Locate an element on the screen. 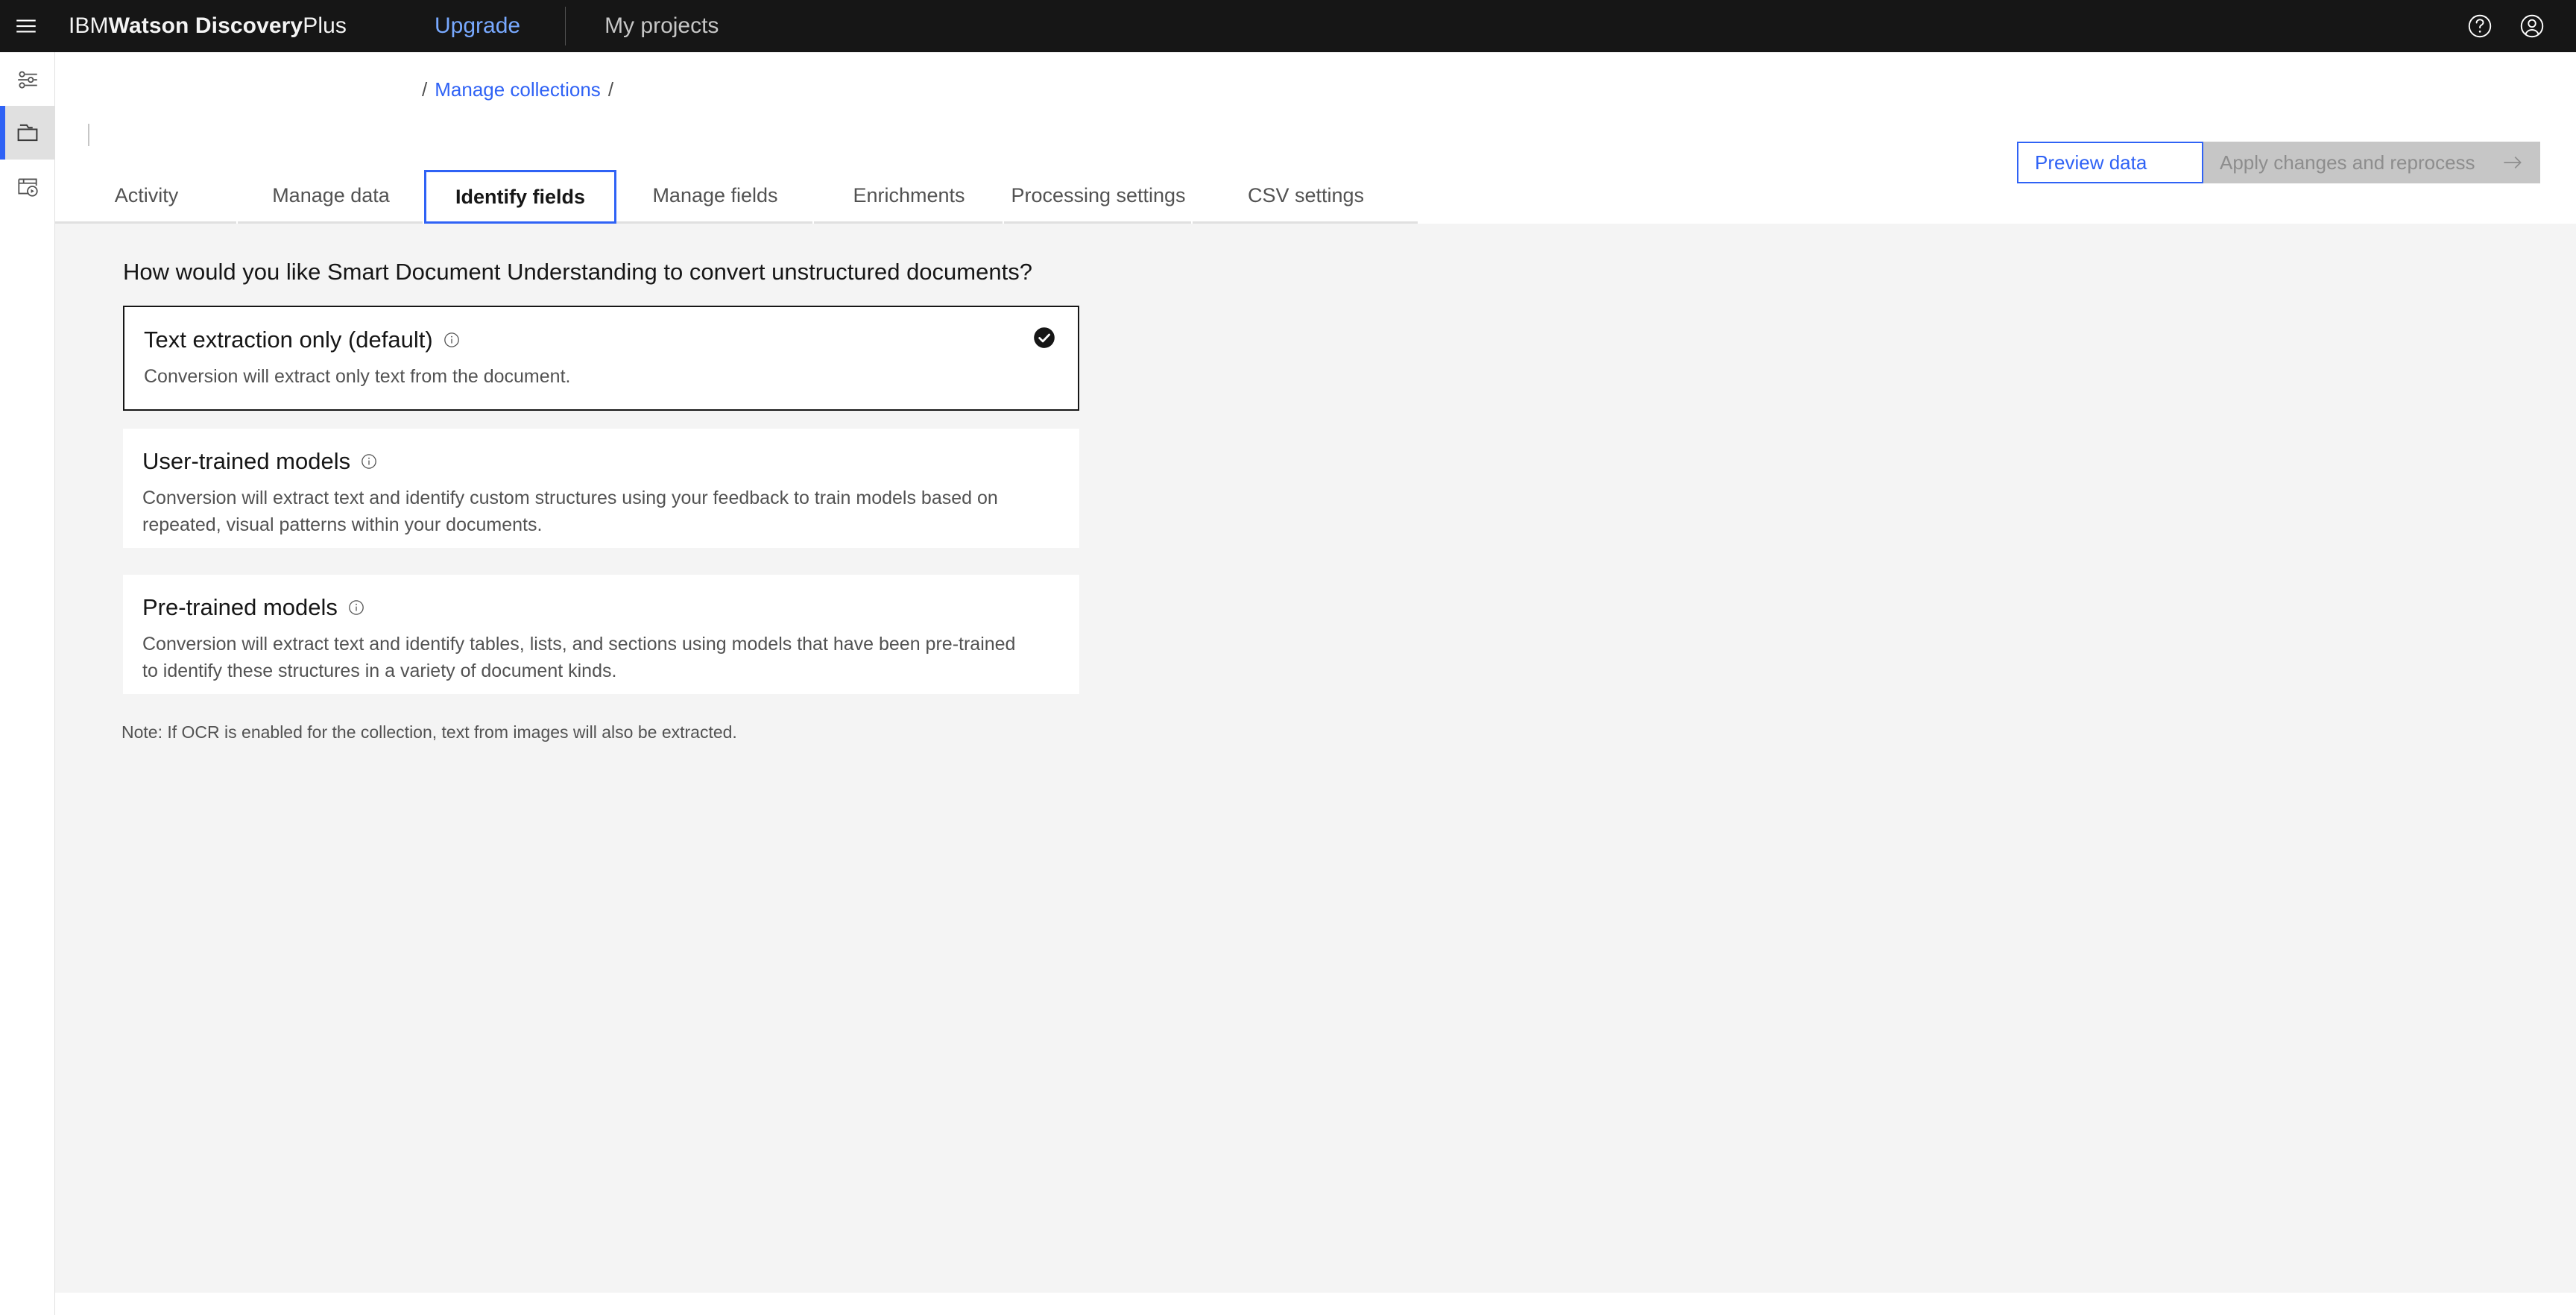 This screenshot has width=2576, height=1315. breadcrumb-link-manage-collections: Manage collections is located at coordinates (518, 89).